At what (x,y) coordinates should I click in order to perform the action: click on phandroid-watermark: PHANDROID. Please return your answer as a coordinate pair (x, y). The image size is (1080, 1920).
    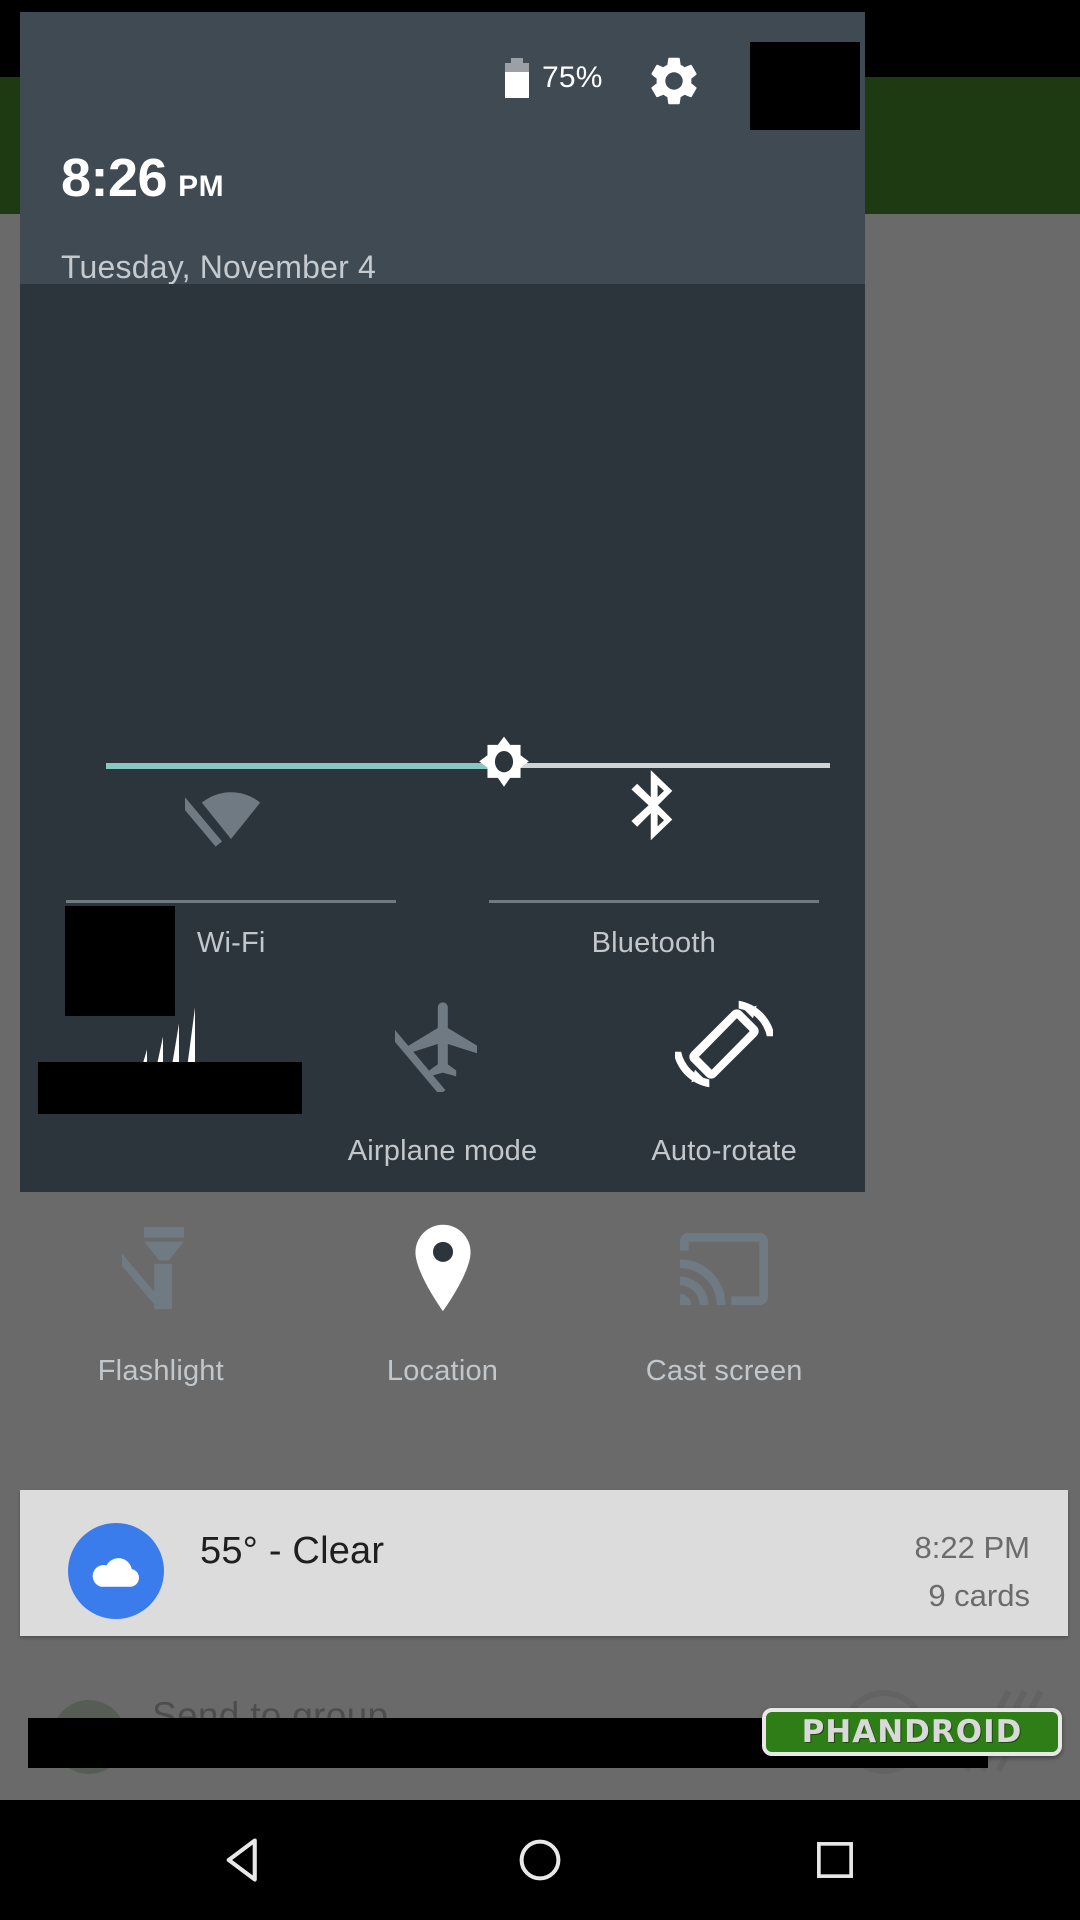
    Looking at the image, I should click on (912, 1732).